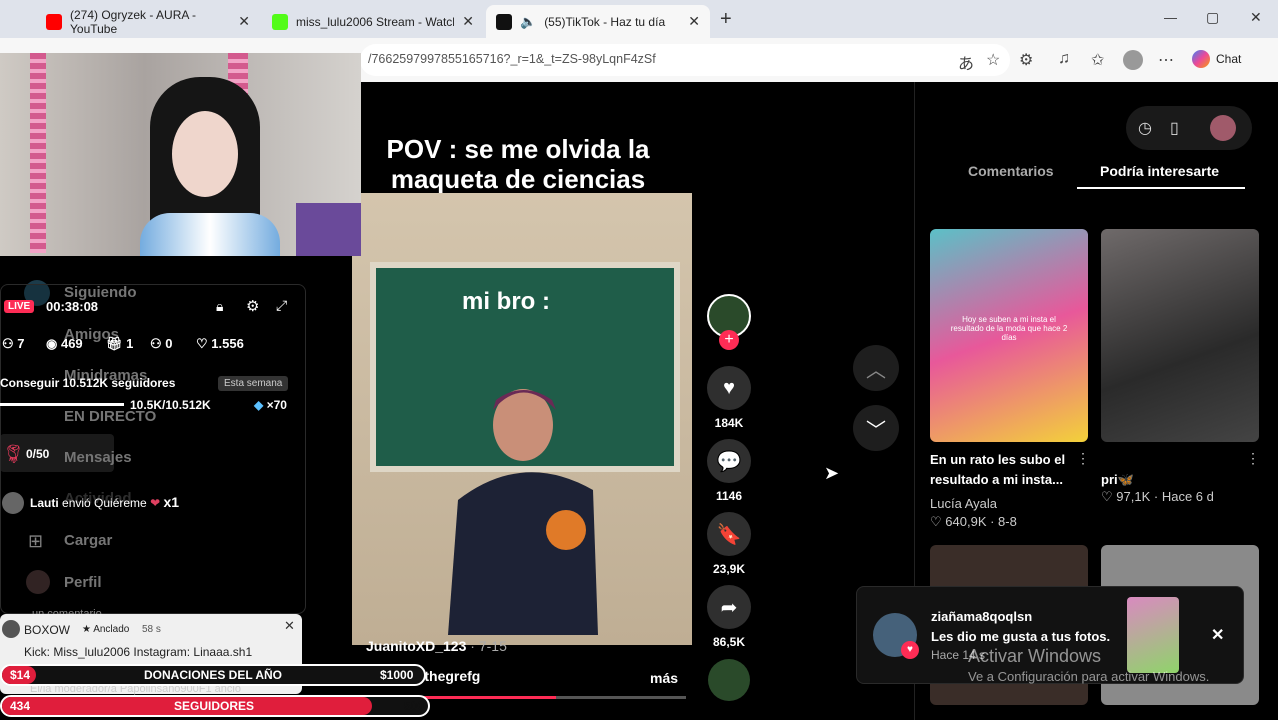 Image resolution: width=1278 pixels, height=720 pixels. I want to click on copilot-chat-button: Chat, so click(1216, 59).